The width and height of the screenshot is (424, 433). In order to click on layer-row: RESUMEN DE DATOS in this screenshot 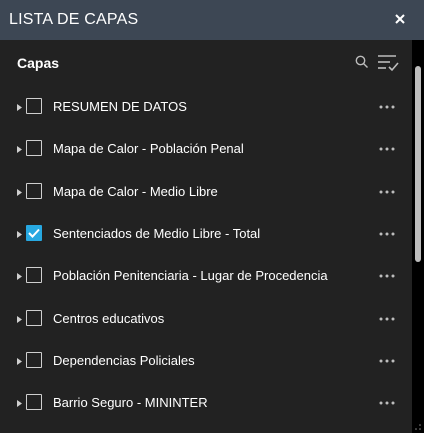, I will do `click(206, 107)`.